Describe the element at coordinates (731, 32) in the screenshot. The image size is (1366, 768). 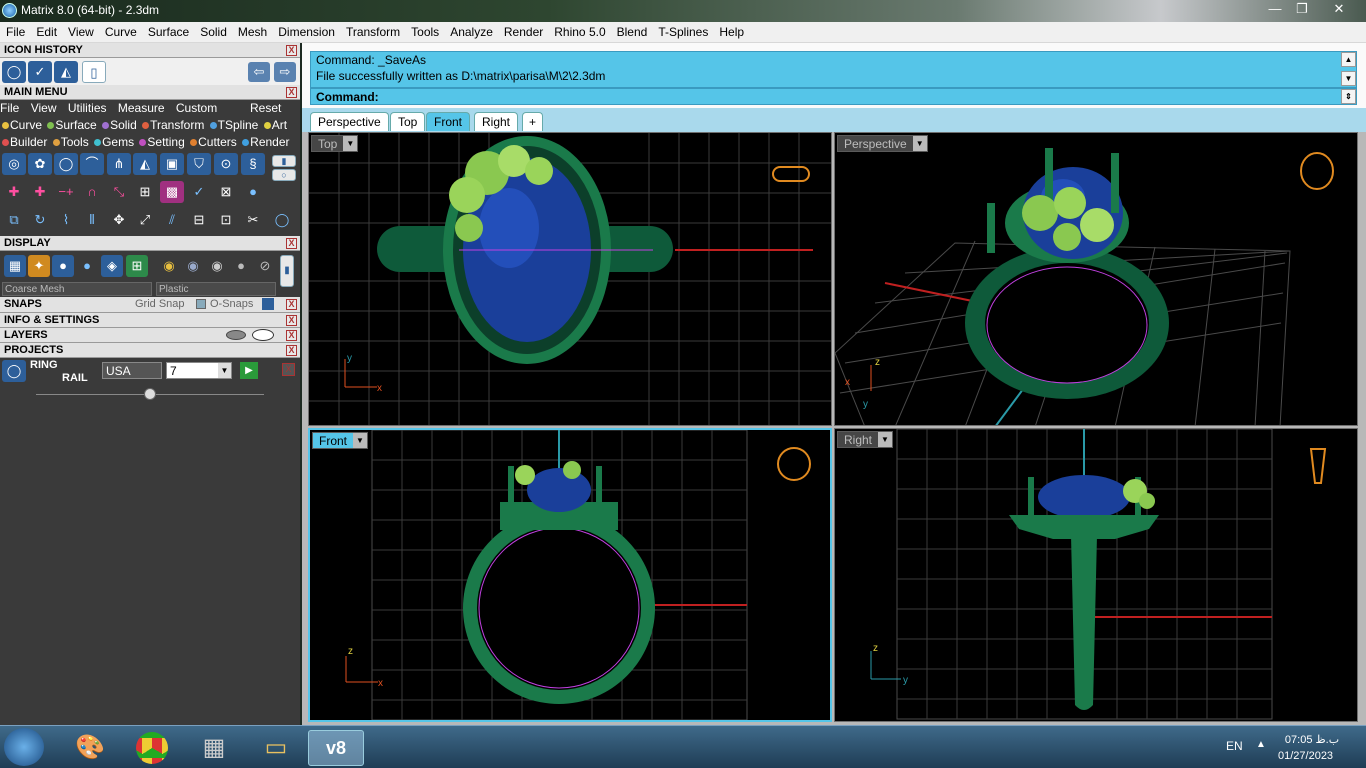
I see `menu-help: Help` at that location.